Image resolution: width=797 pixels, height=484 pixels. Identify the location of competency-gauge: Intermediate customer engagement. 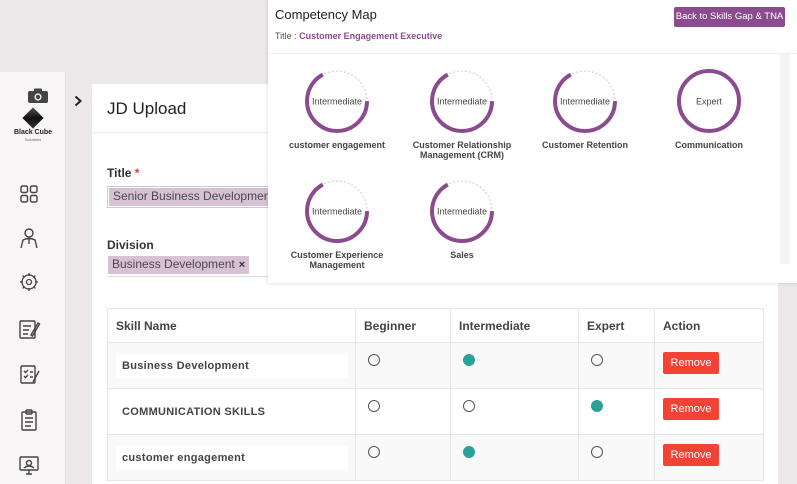
(337, 108).